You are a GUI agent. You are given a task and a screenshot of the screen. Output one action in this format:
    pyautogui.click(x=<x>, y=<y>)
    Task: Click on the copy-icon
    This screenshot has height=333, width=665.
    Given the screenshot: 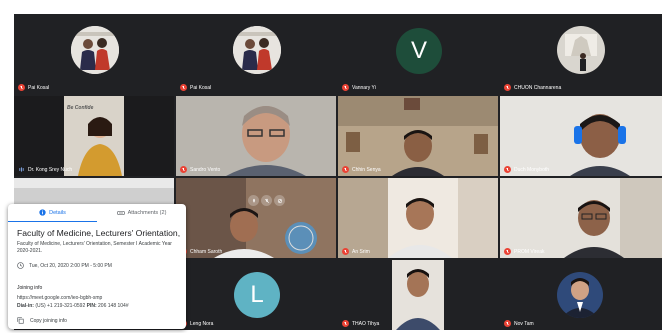 What is the action you would take?
    pyautogui.click(x=20, y=320)
    